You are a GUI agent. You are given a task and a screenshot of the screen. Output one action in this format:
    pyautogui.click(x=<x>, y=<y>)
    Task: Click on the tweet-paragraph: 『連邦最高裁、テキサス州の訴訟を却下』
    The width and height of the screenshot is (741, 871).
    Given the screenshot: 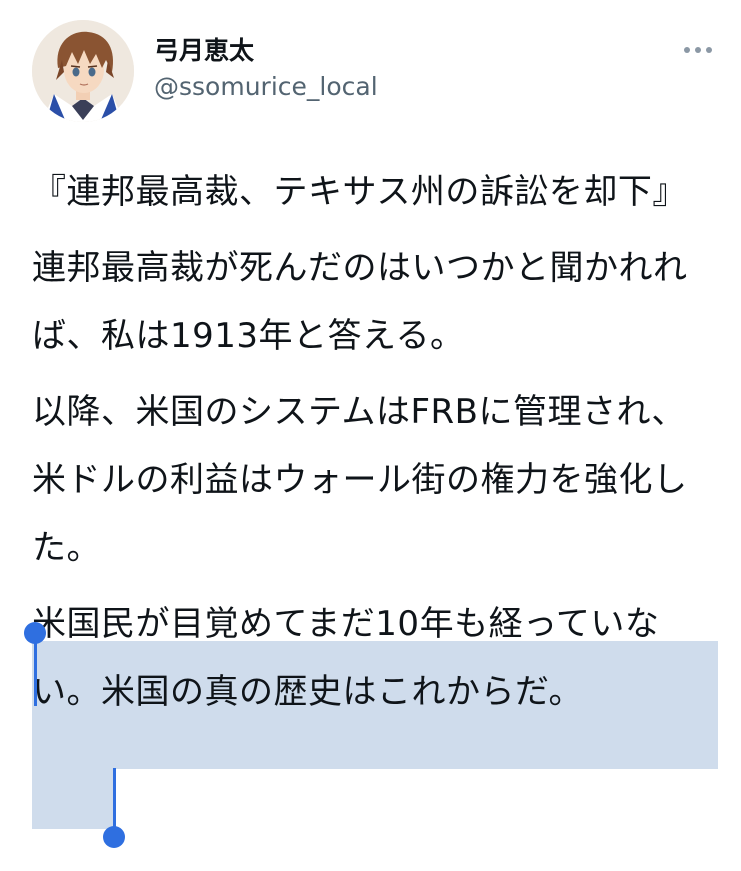 What is the action you would take?
    pyautogui.click(x=359, y=192)
    